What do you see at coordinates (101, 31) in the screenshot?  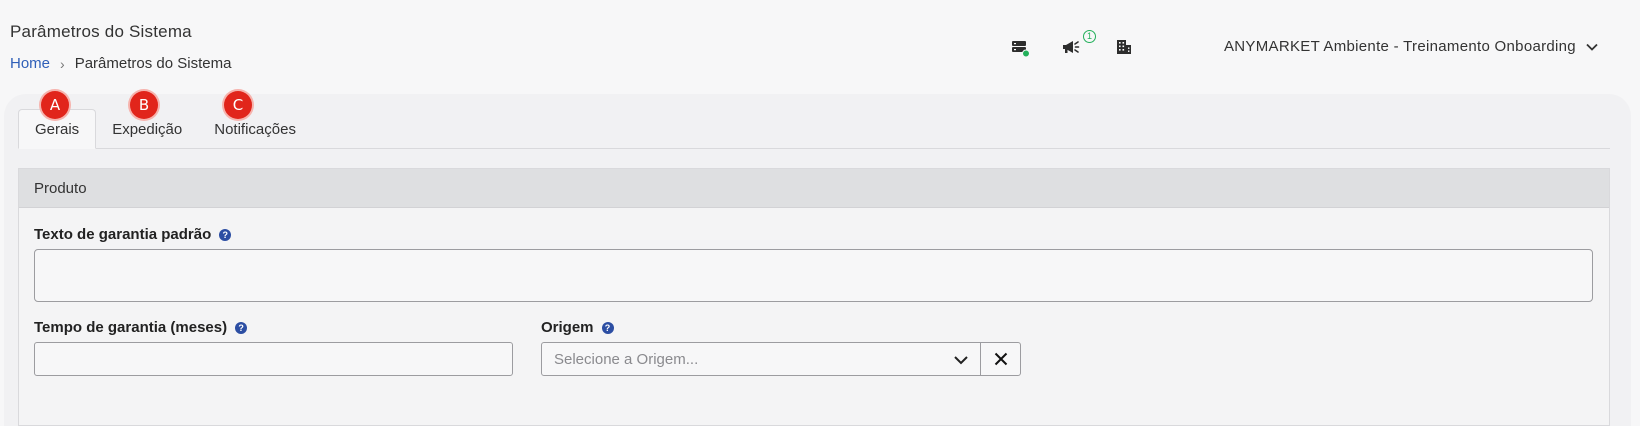 I see `page-title: Parâmetros do Sistema` at bounding box center [101, 31].